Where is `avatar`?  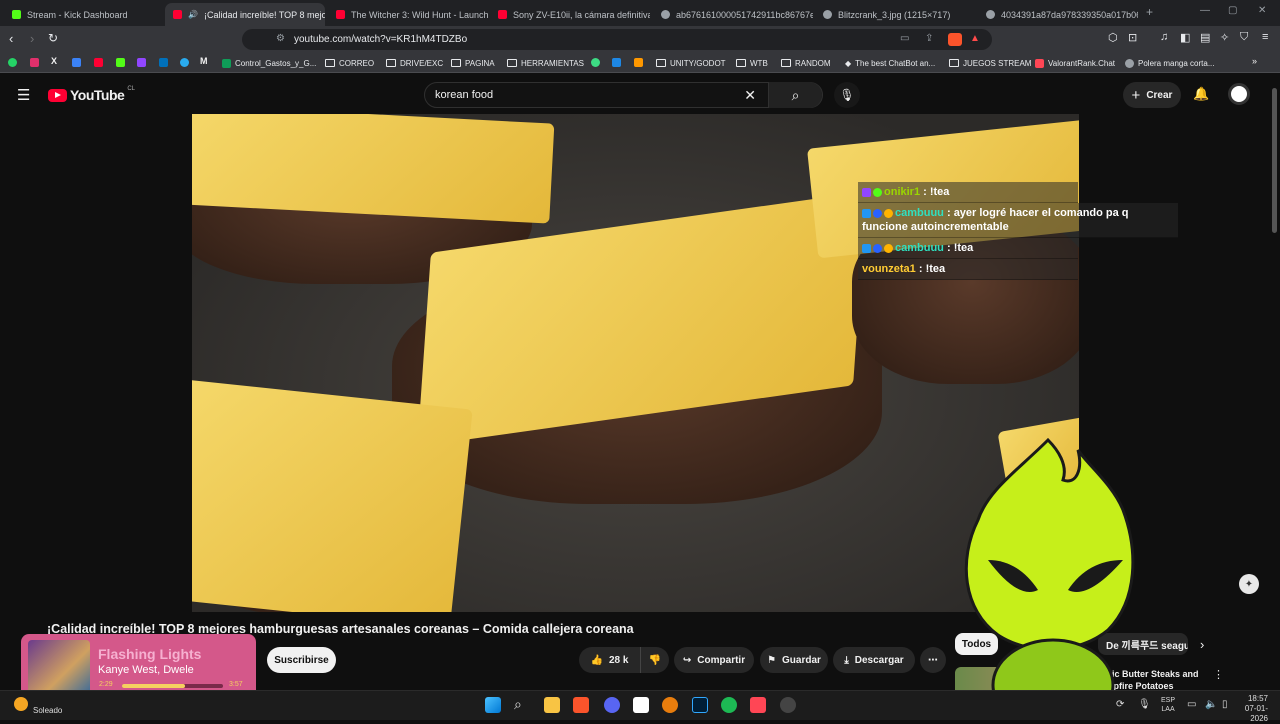
avatar is located at coordinates (1239, 94).